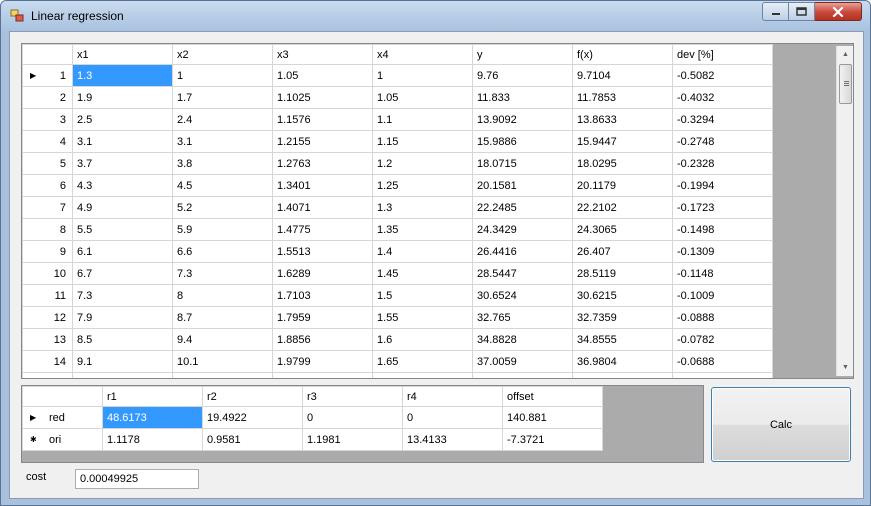 This screenshot has width=871, height=506. What do you see at coordinates (622, 317) in the screenshot?
I see `grid-cell: 32.7359` at bounding box center [622, 317].